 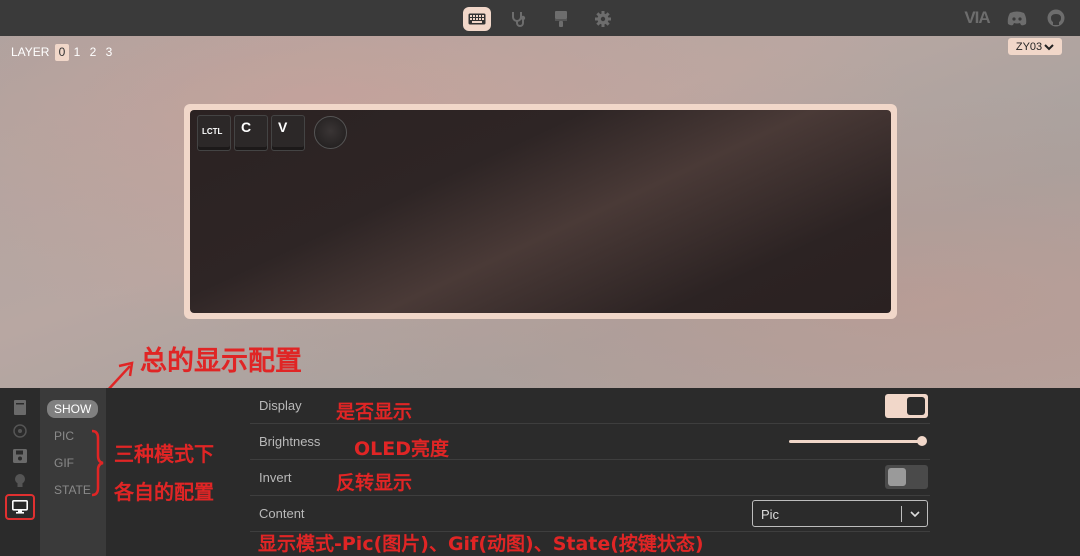 I want to click on key-lctl-label: LCTL, so click(x=212, y=131).